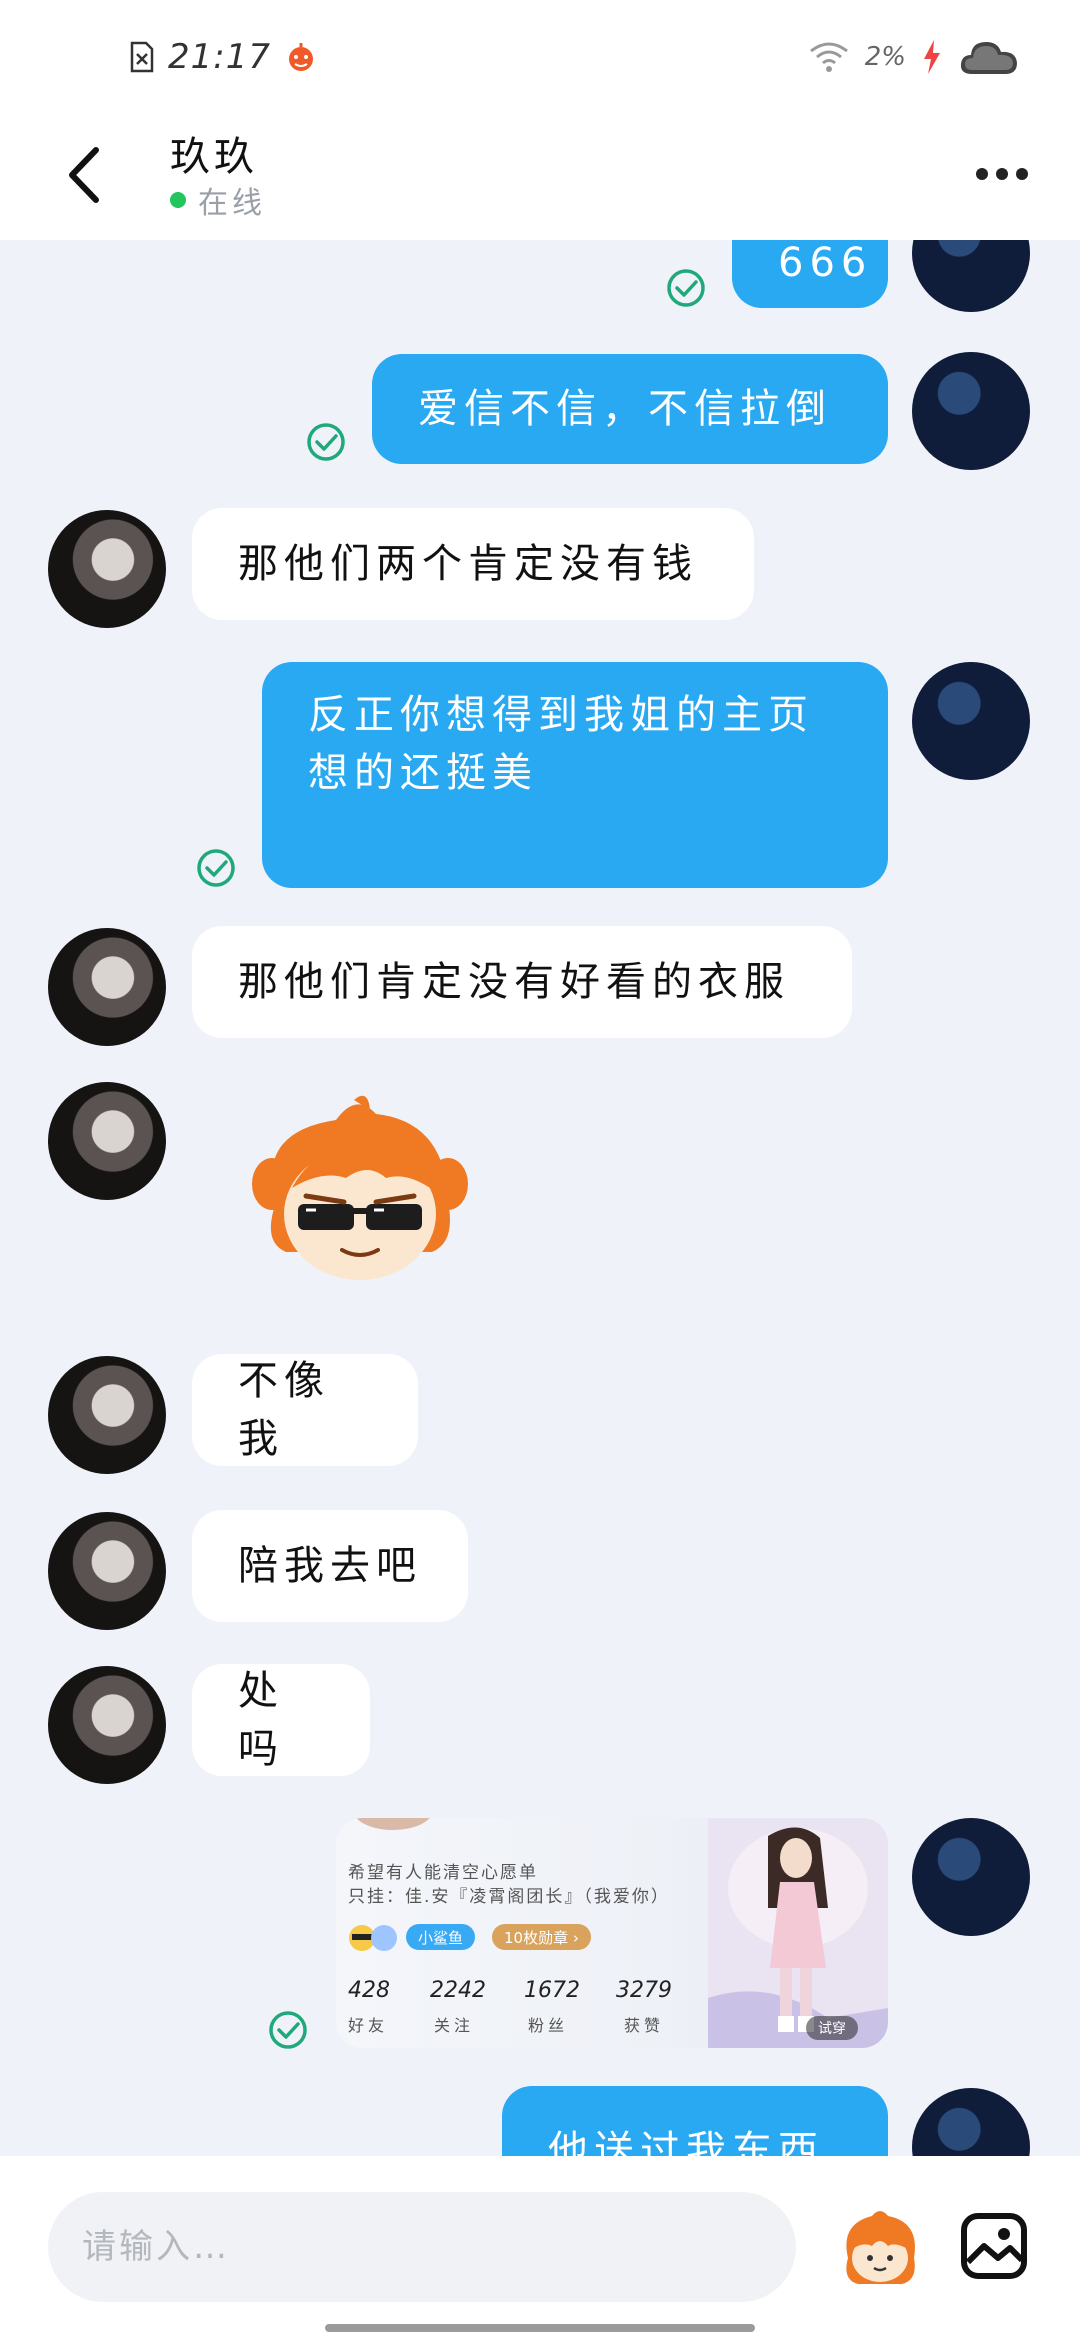 The image size is (1080, 2340). I want to click on back-arrow-icon, so click(85, 175).